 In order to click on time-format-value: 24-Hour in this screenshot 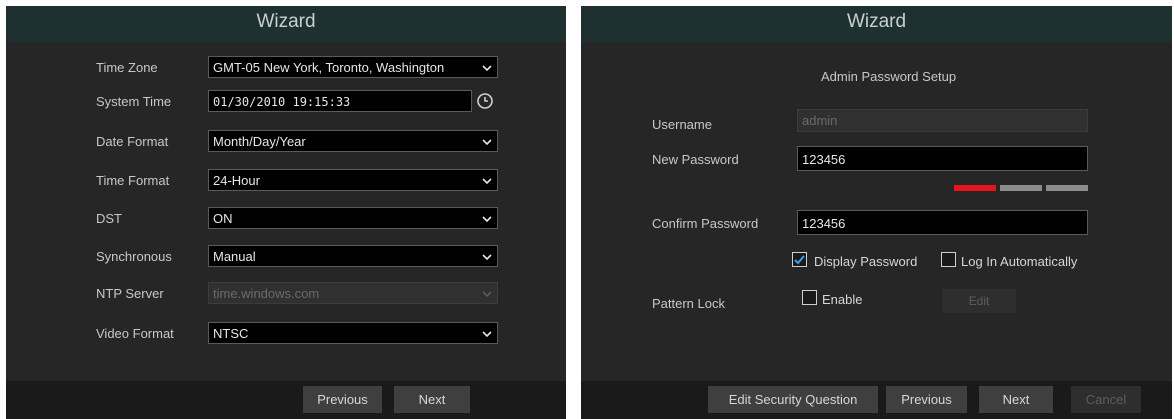, I will do `click(236, 180)`.